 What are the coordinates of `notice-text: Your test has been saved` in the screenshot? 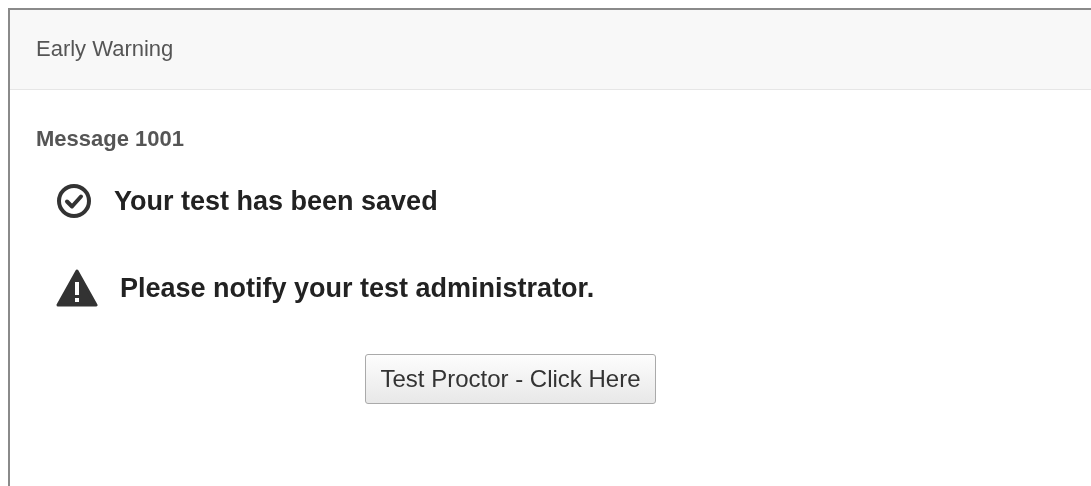 It's located at (276, 201).